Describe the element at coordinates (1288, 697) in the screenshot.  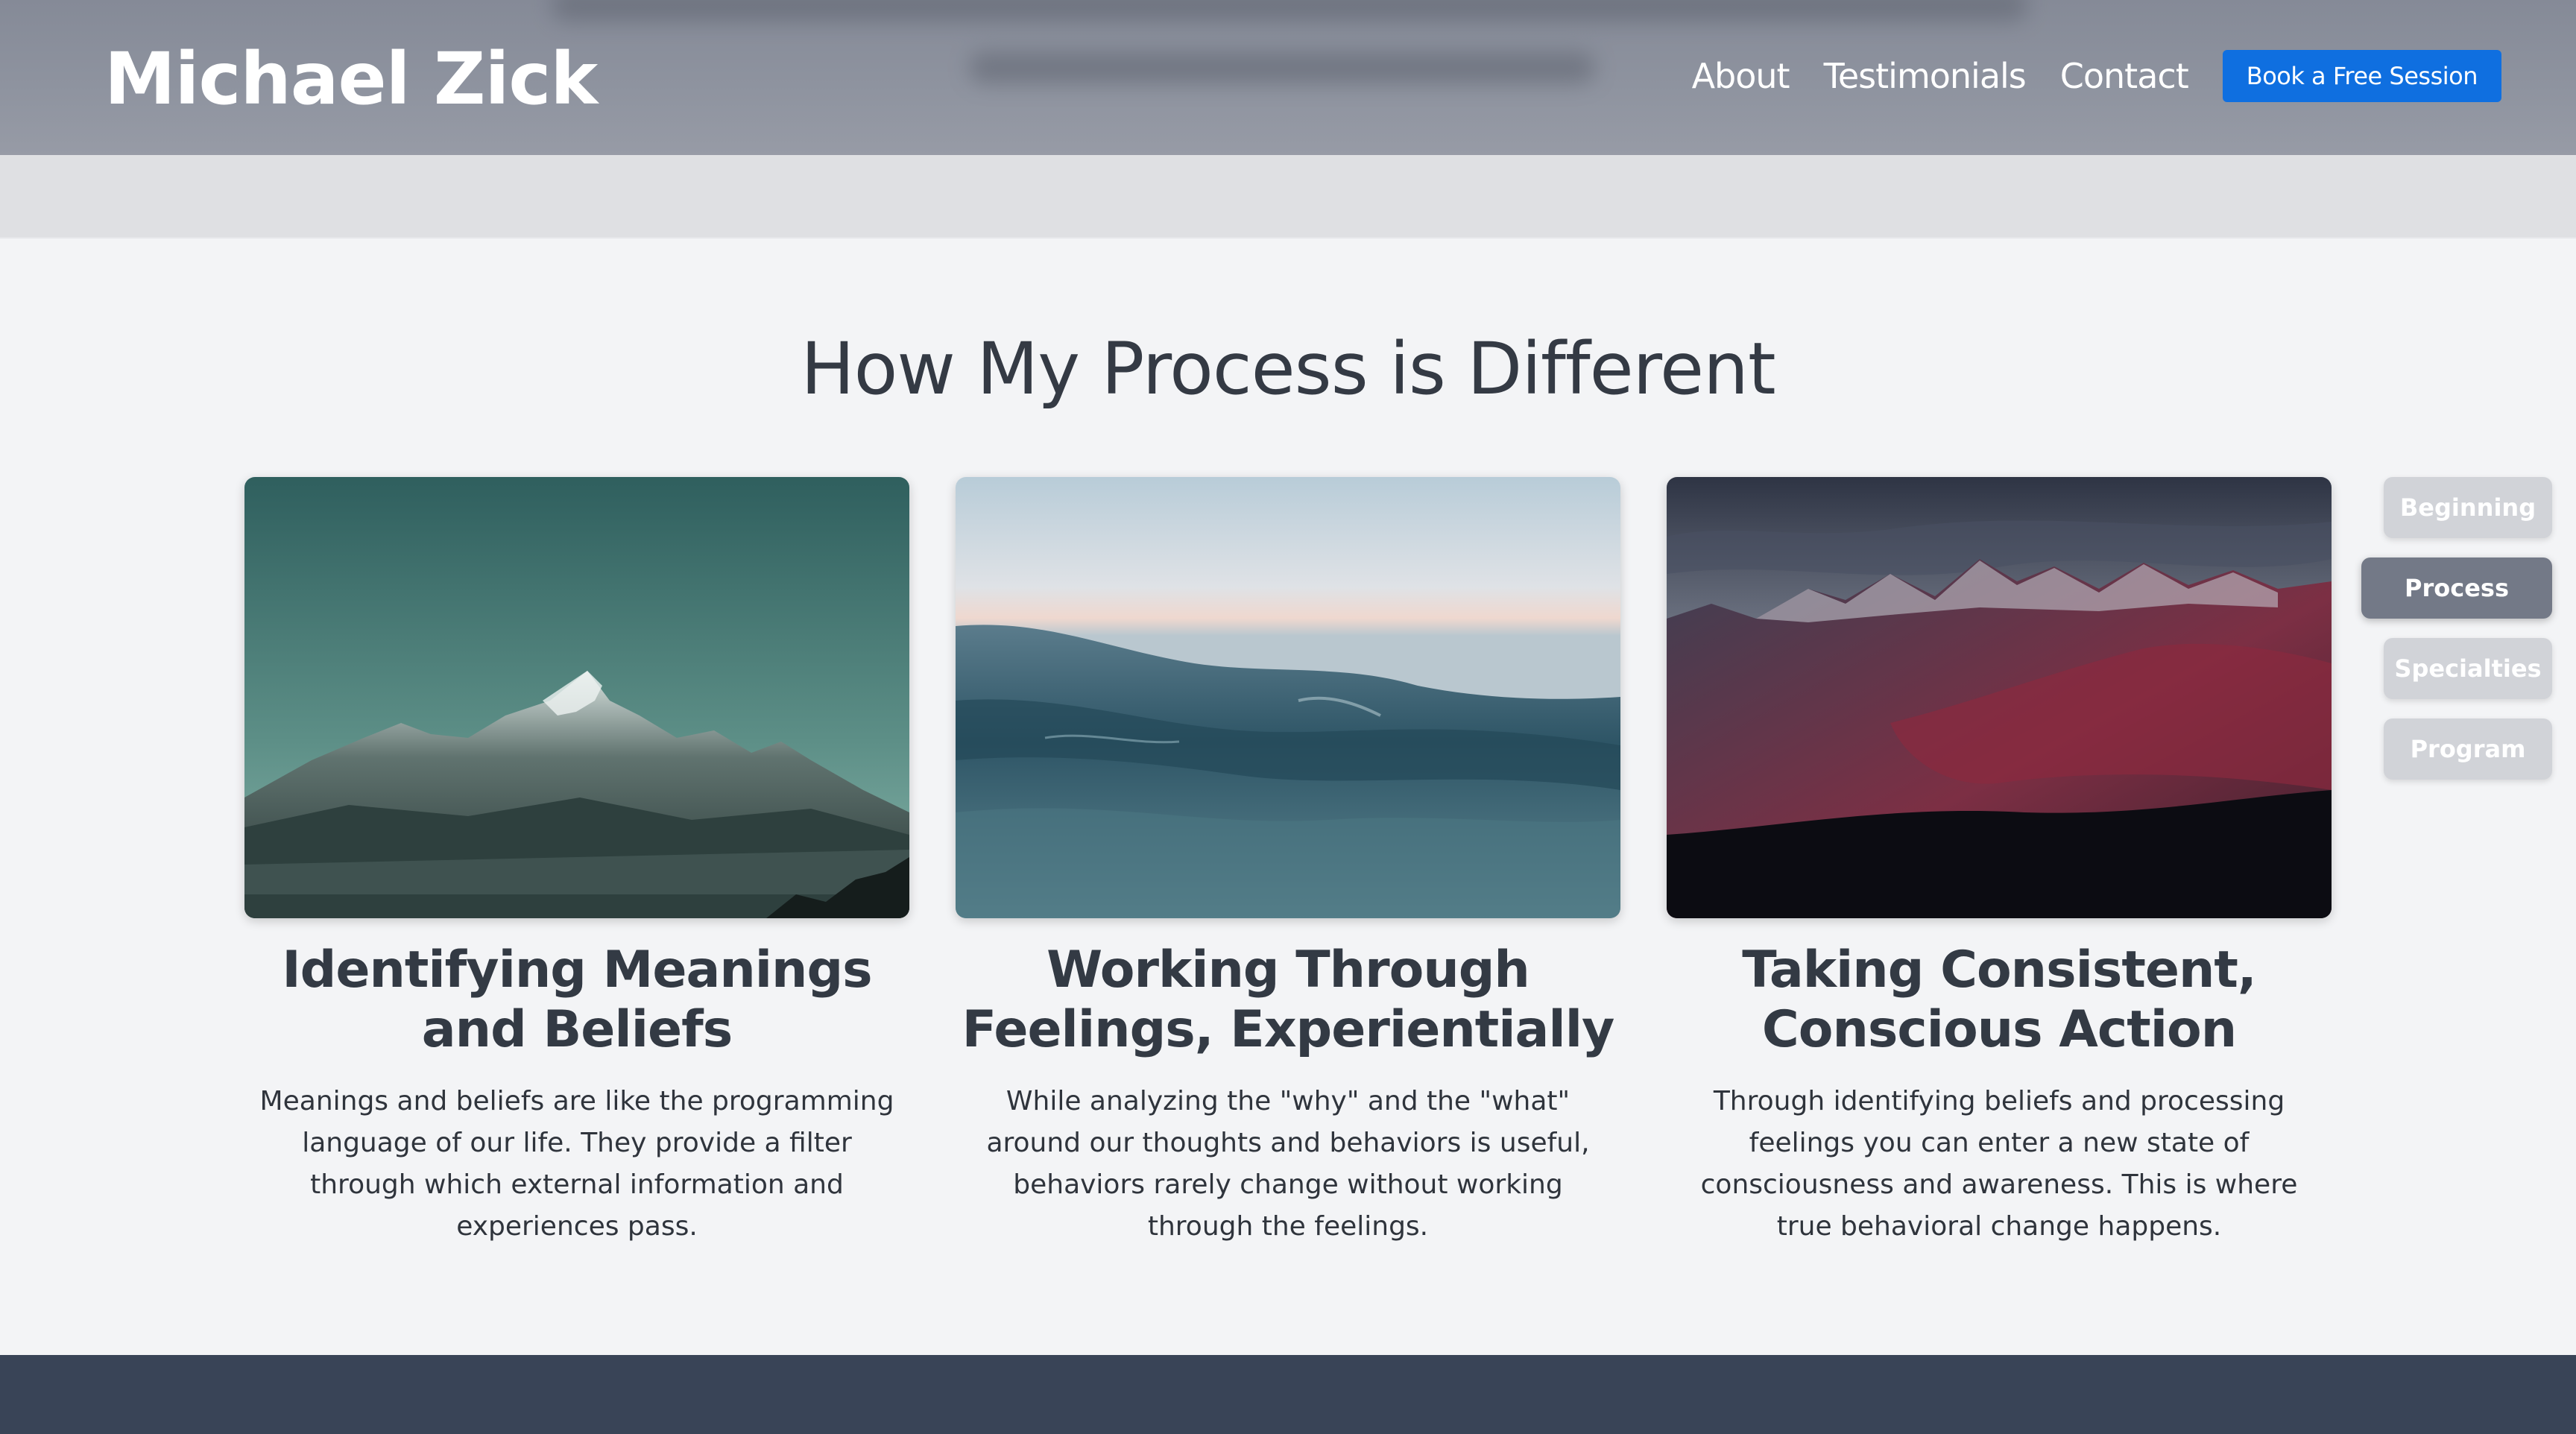
I see `ocean-wave-image` at that location.